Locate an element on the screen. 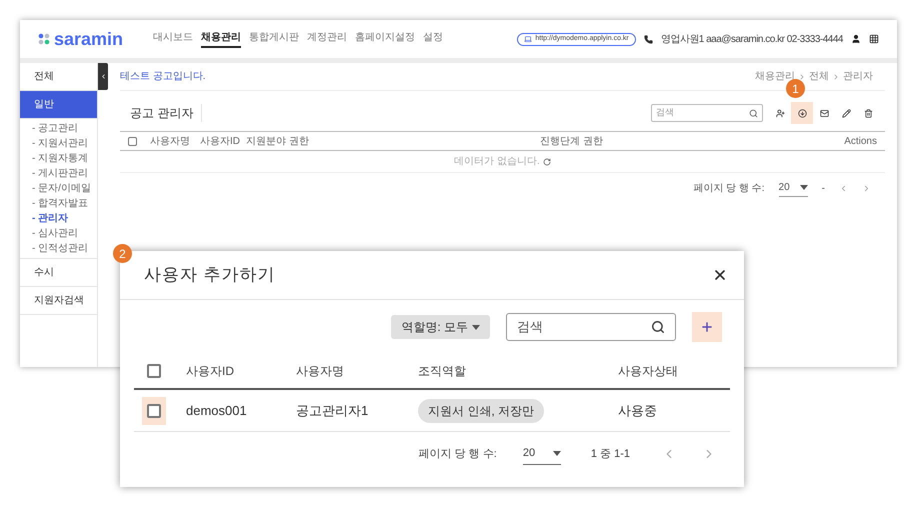 Image resolution: width=917 pixels, height=507 pixels. download-icon is located at coordinates (802, 113).